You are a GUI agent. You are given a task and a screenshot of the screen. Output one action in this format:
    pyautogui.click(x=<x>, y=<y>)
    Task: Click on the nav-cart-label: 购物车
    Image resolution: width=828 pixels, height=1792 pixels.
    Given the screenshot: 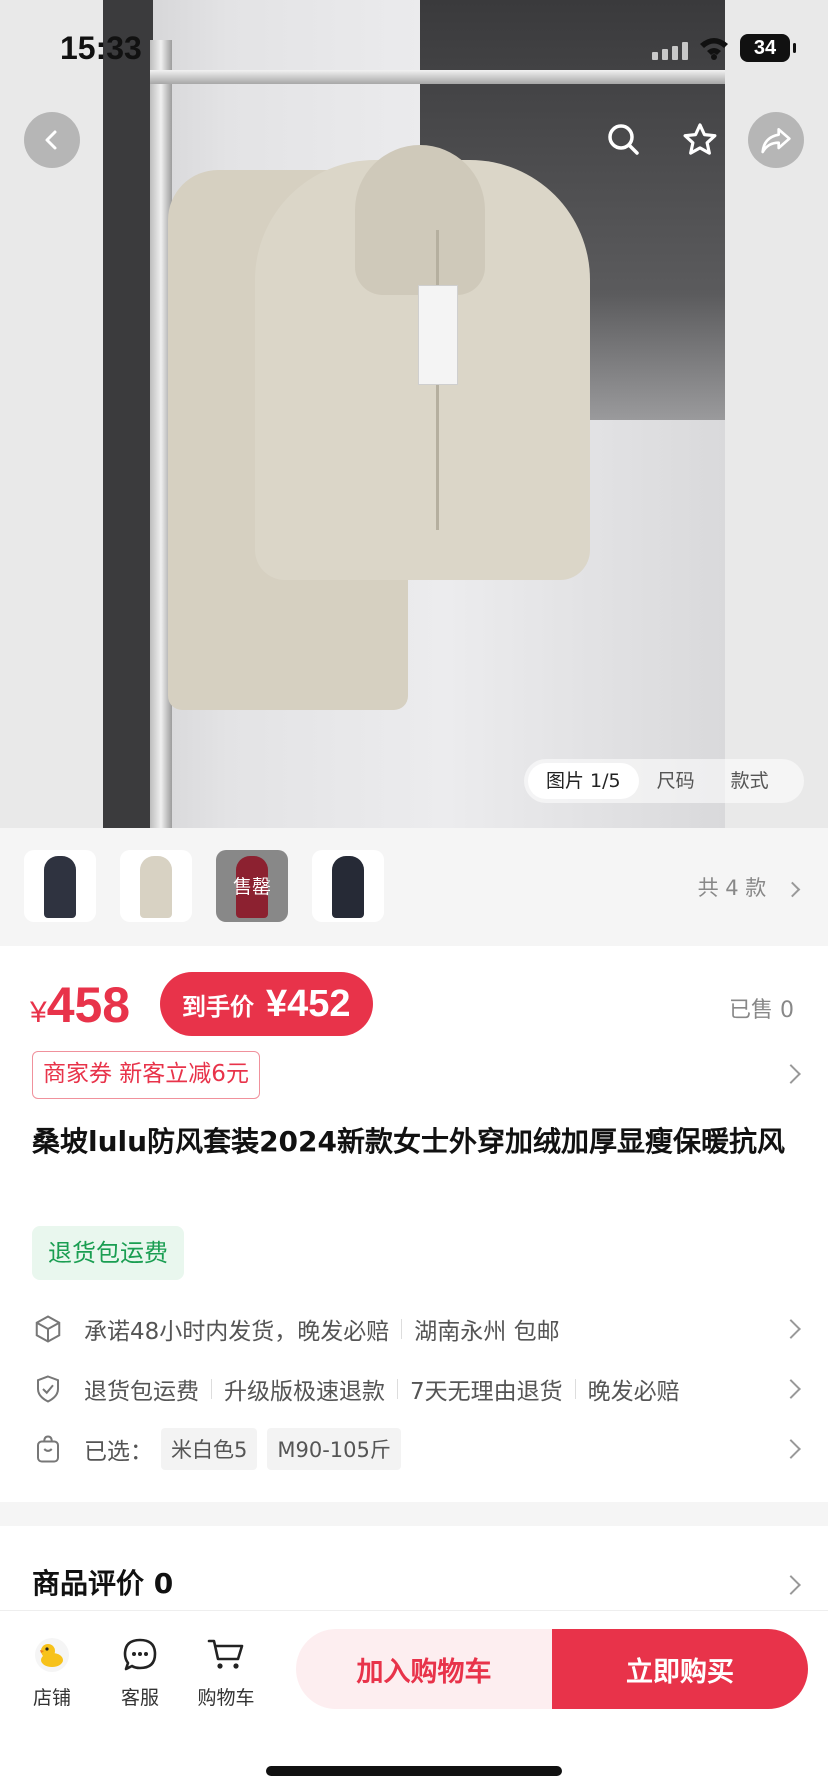 What is the action you would take?
    pyautogui.click(x=226, y=1698)
    